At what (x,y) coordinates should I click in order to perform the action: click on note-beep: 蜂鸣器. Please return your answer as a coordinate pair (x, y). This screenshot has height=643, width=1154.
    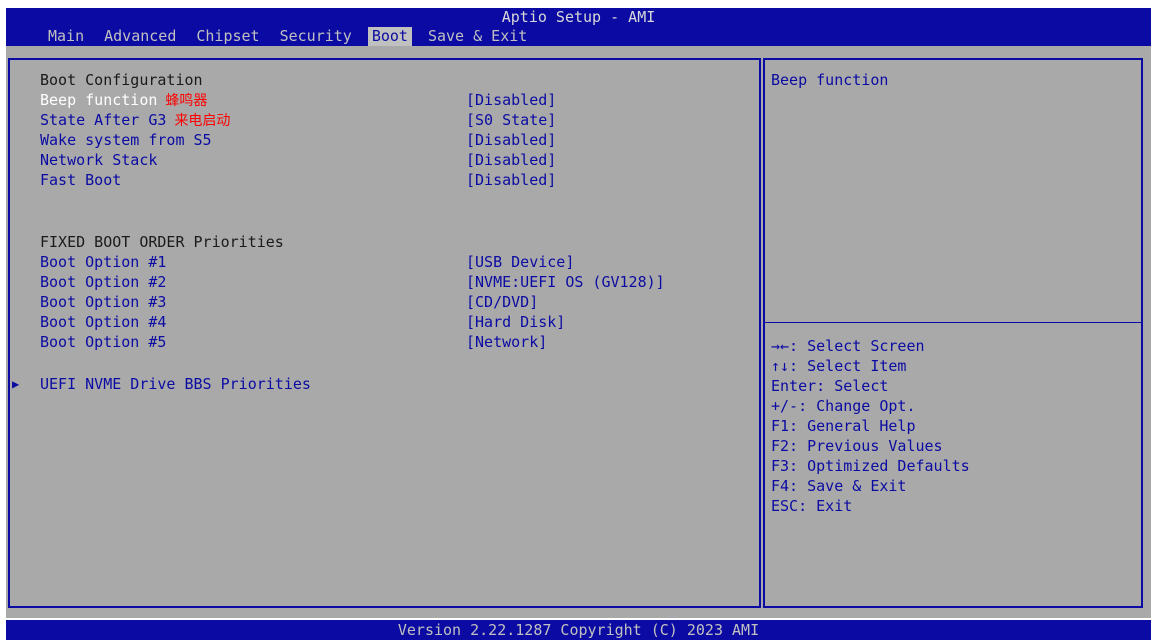
    Looking at the image, I should click on (186, 101).